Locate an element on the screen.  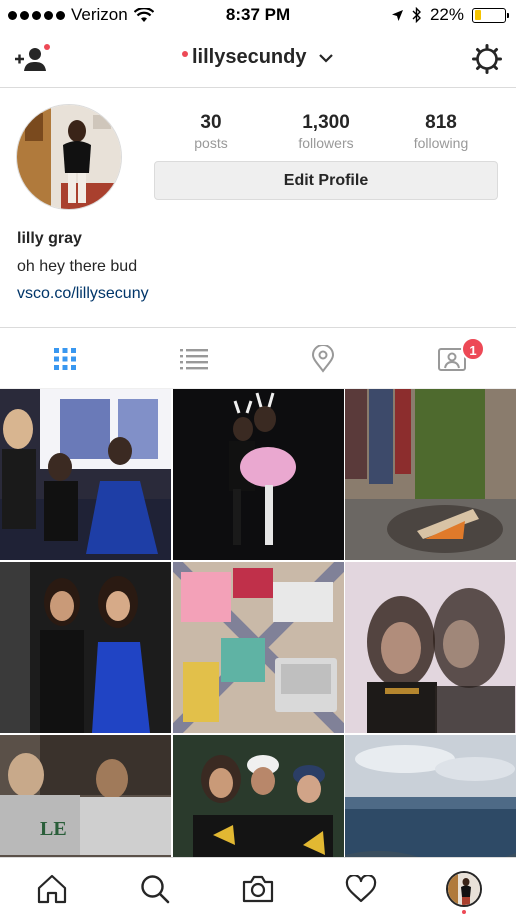
battery-icon is located at coordinates (490, 15).